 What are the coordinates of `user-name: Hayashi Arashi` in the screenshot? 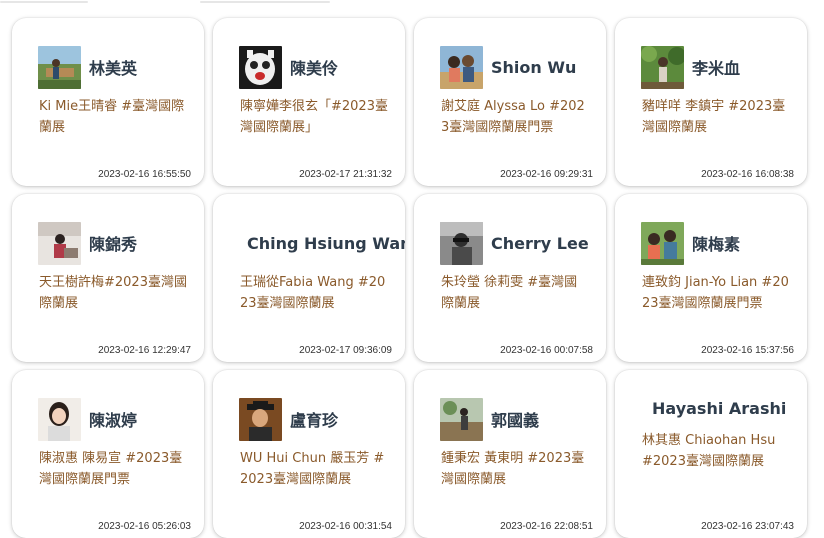 It's located at (719, 408).